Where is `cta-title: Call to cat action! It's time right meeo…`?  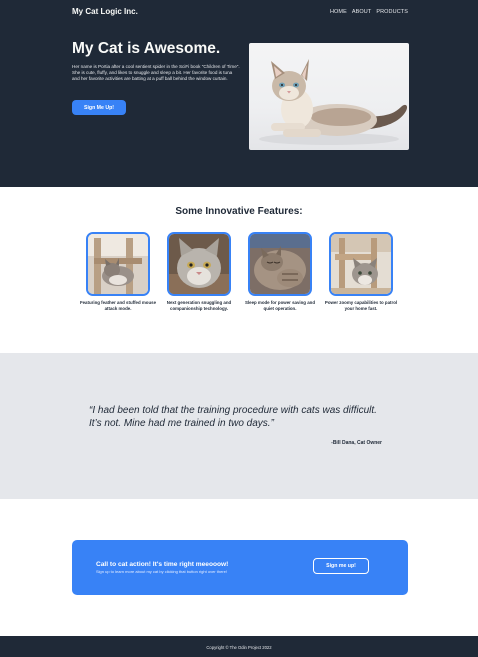
cta-title: Call to cat action! It's time right meeo… is located at coordinates (162, 564).